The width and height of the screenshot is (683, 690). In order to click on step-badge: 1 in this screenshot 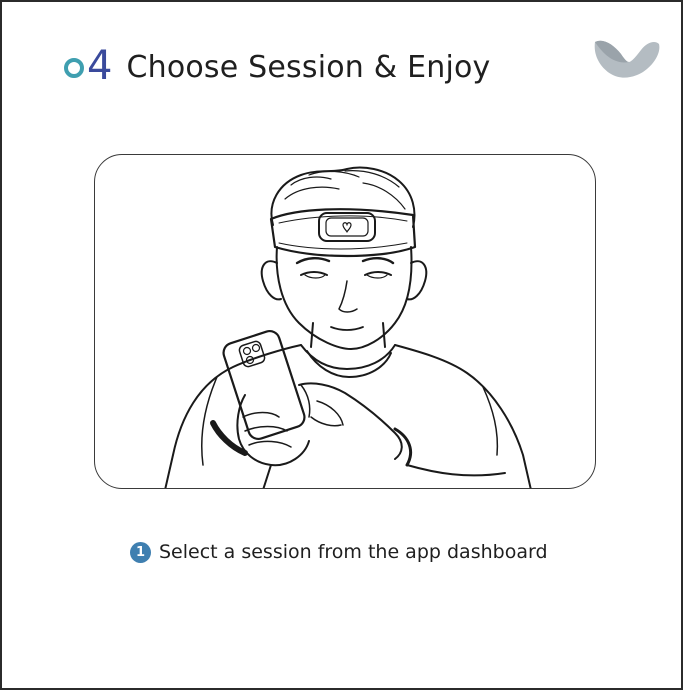, I will do `click(140, 552)`.